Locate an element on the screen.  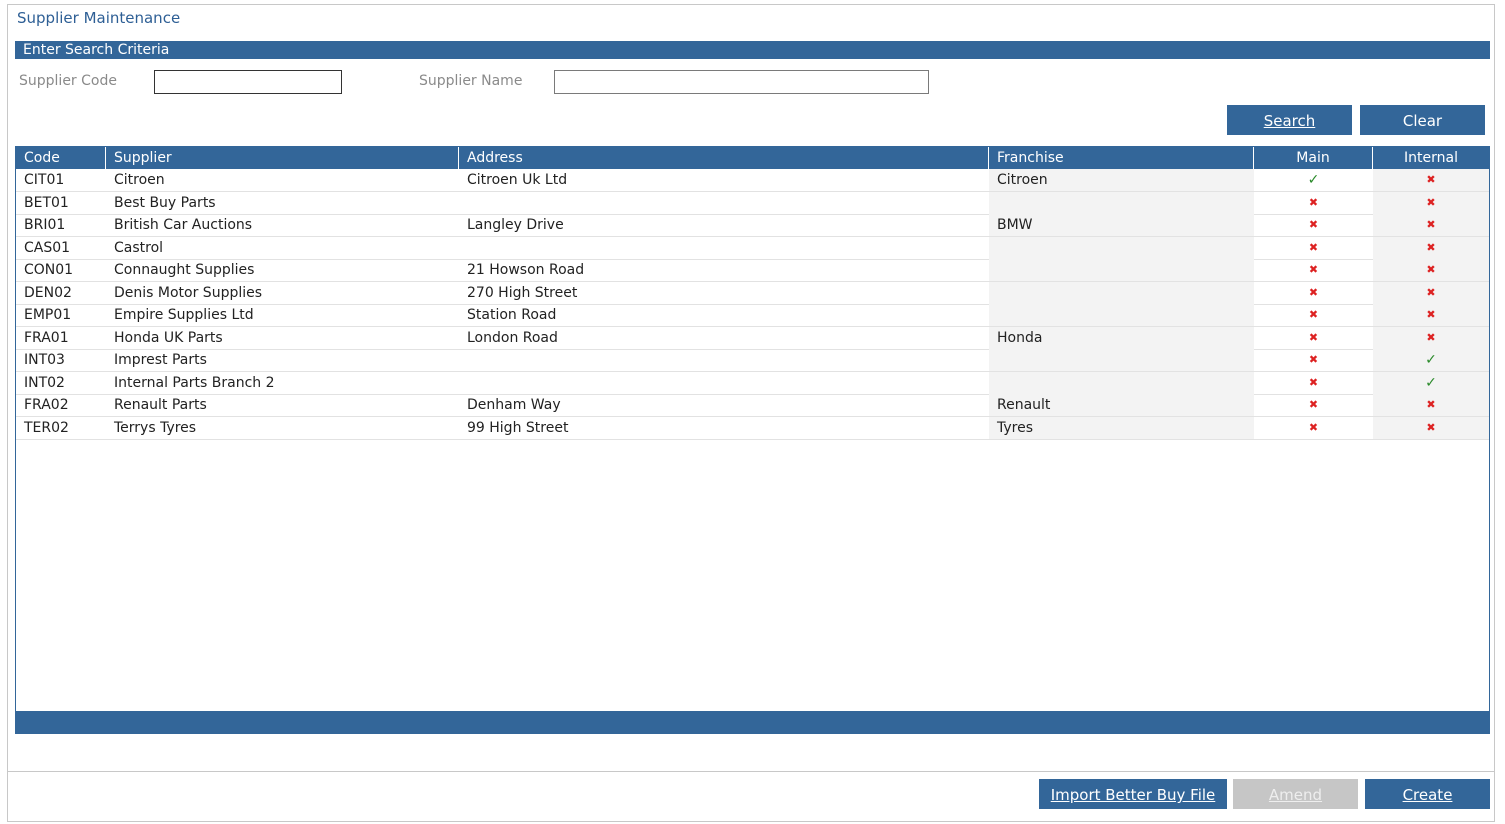
clear-button: Clear is located at coordinates (1422, 120).